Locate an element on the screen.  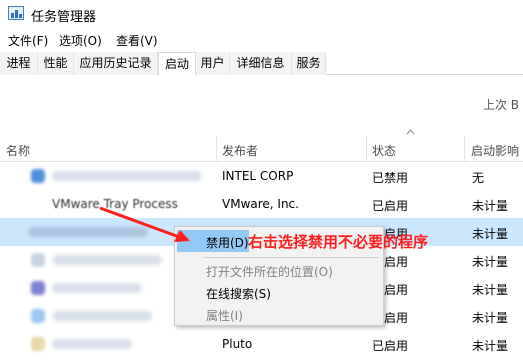
tab-startup: 启动 is located at coordinates (177, 64).